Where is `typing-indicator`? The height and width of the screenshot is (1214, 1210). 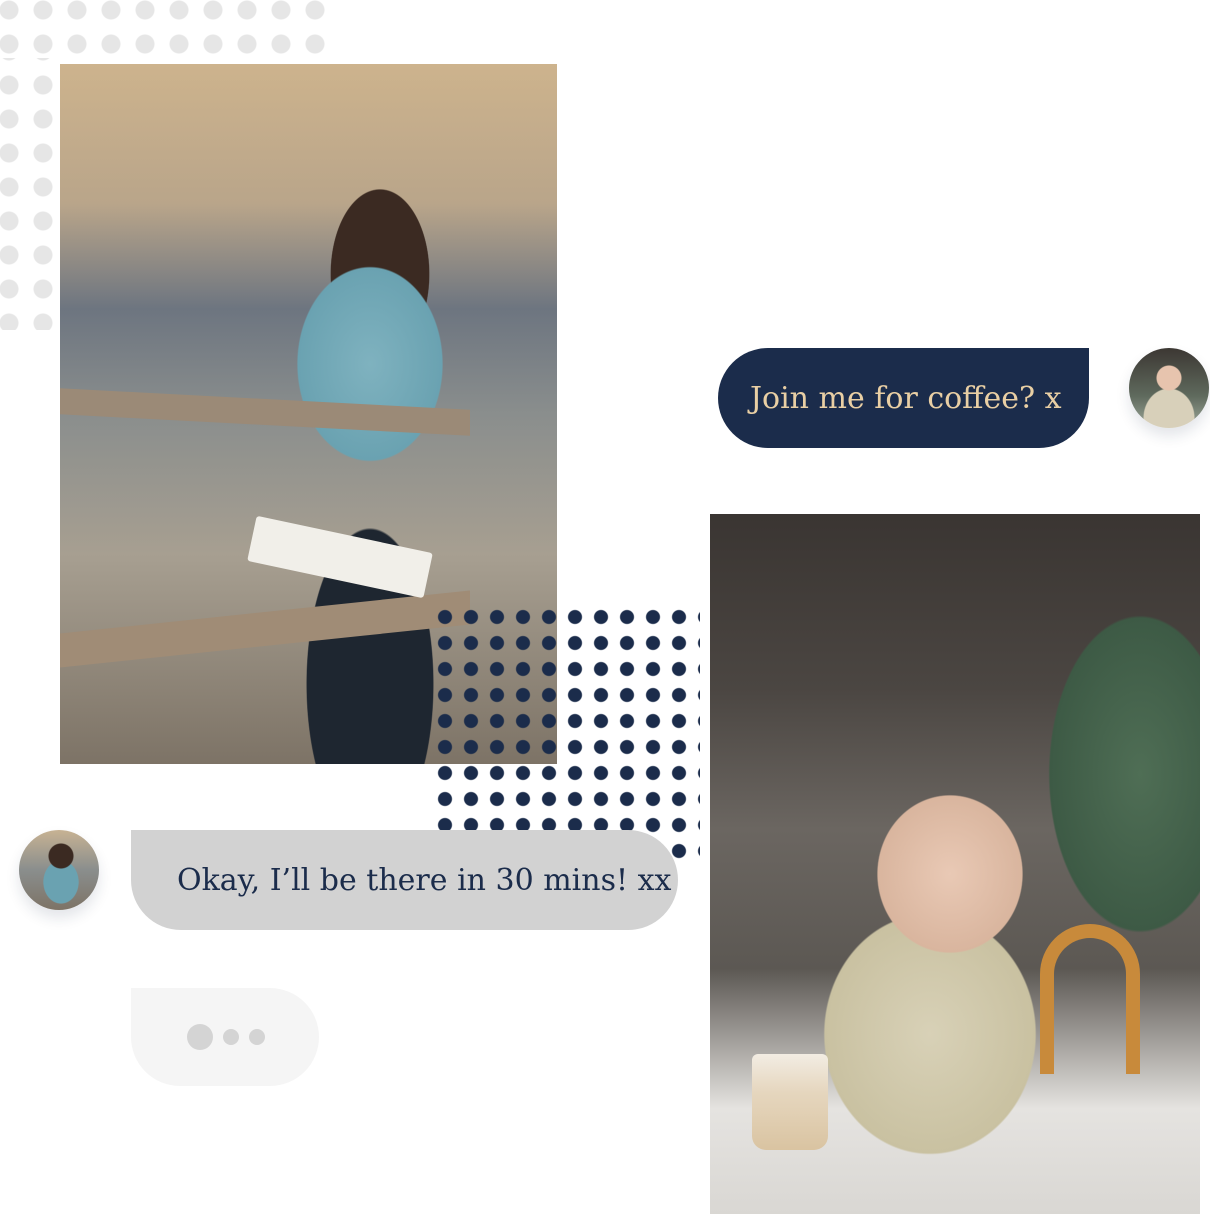
typing-indicator is located at coordinates (225, 1037).